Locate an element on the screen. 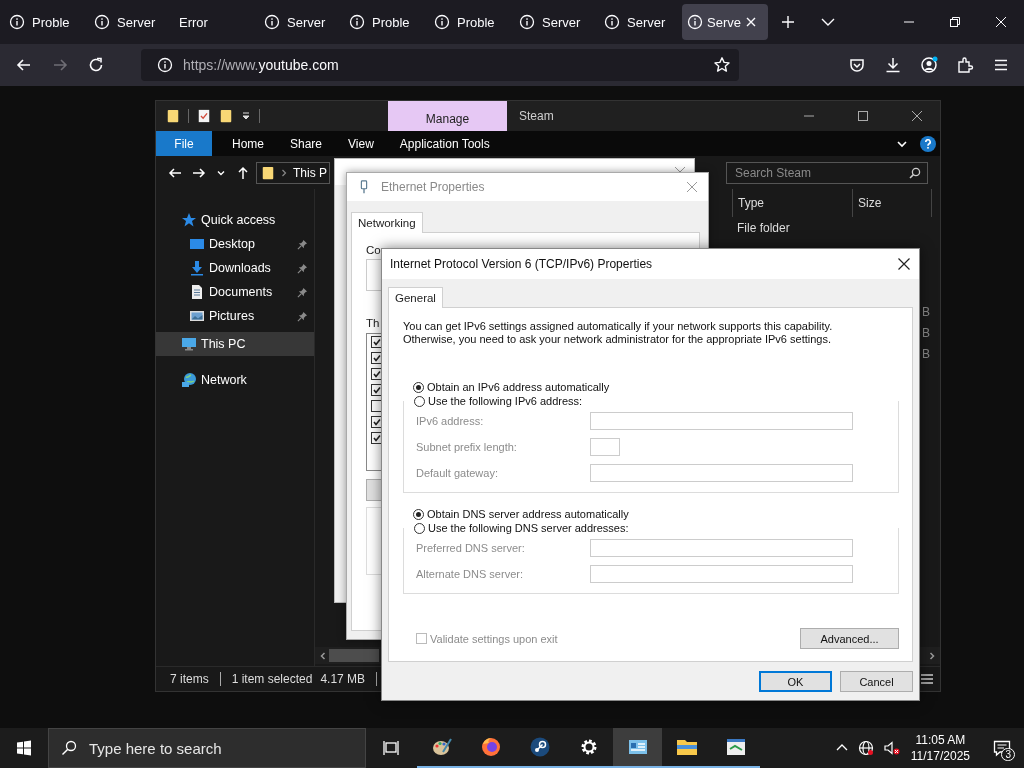 This screenshot has width=1024, height=768. field-label: Subnet prefix length: is located at coordinates (467, 447).